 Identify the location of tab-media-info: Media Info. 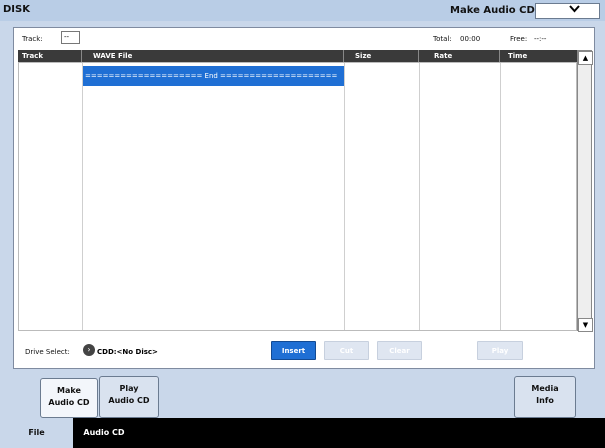
(545, 397).